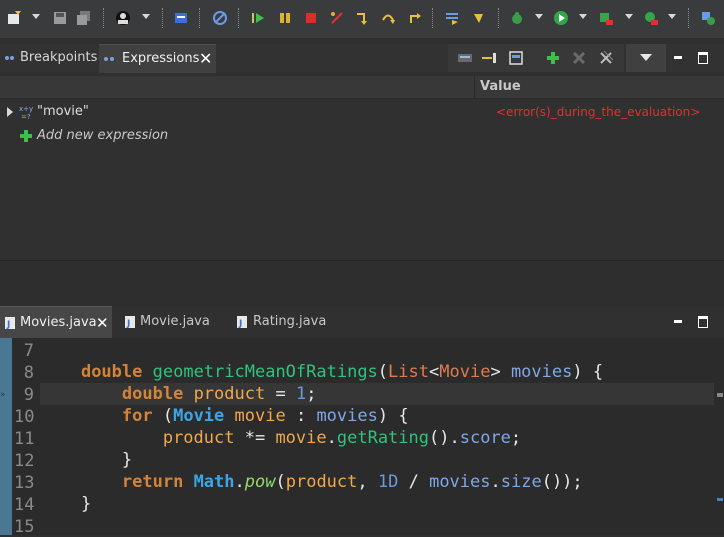 Image resolution: width=724 pixels, height=537 pixels. Describe the element at coordinates (536, 58) in the screenshot. I see `view-toolbar` at that location.